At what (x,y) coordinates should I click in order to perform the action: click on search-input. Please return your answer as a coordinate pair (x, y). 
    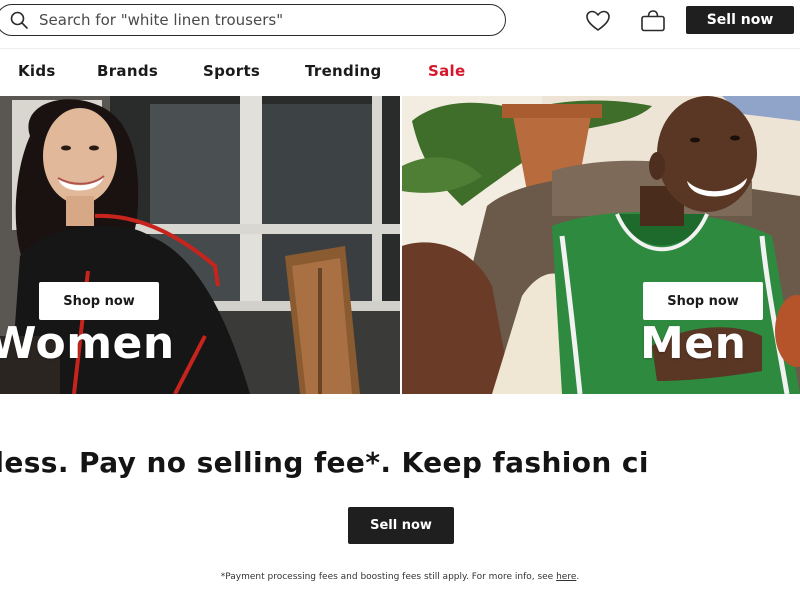
    Looking at the image, I should click on (272, 20).